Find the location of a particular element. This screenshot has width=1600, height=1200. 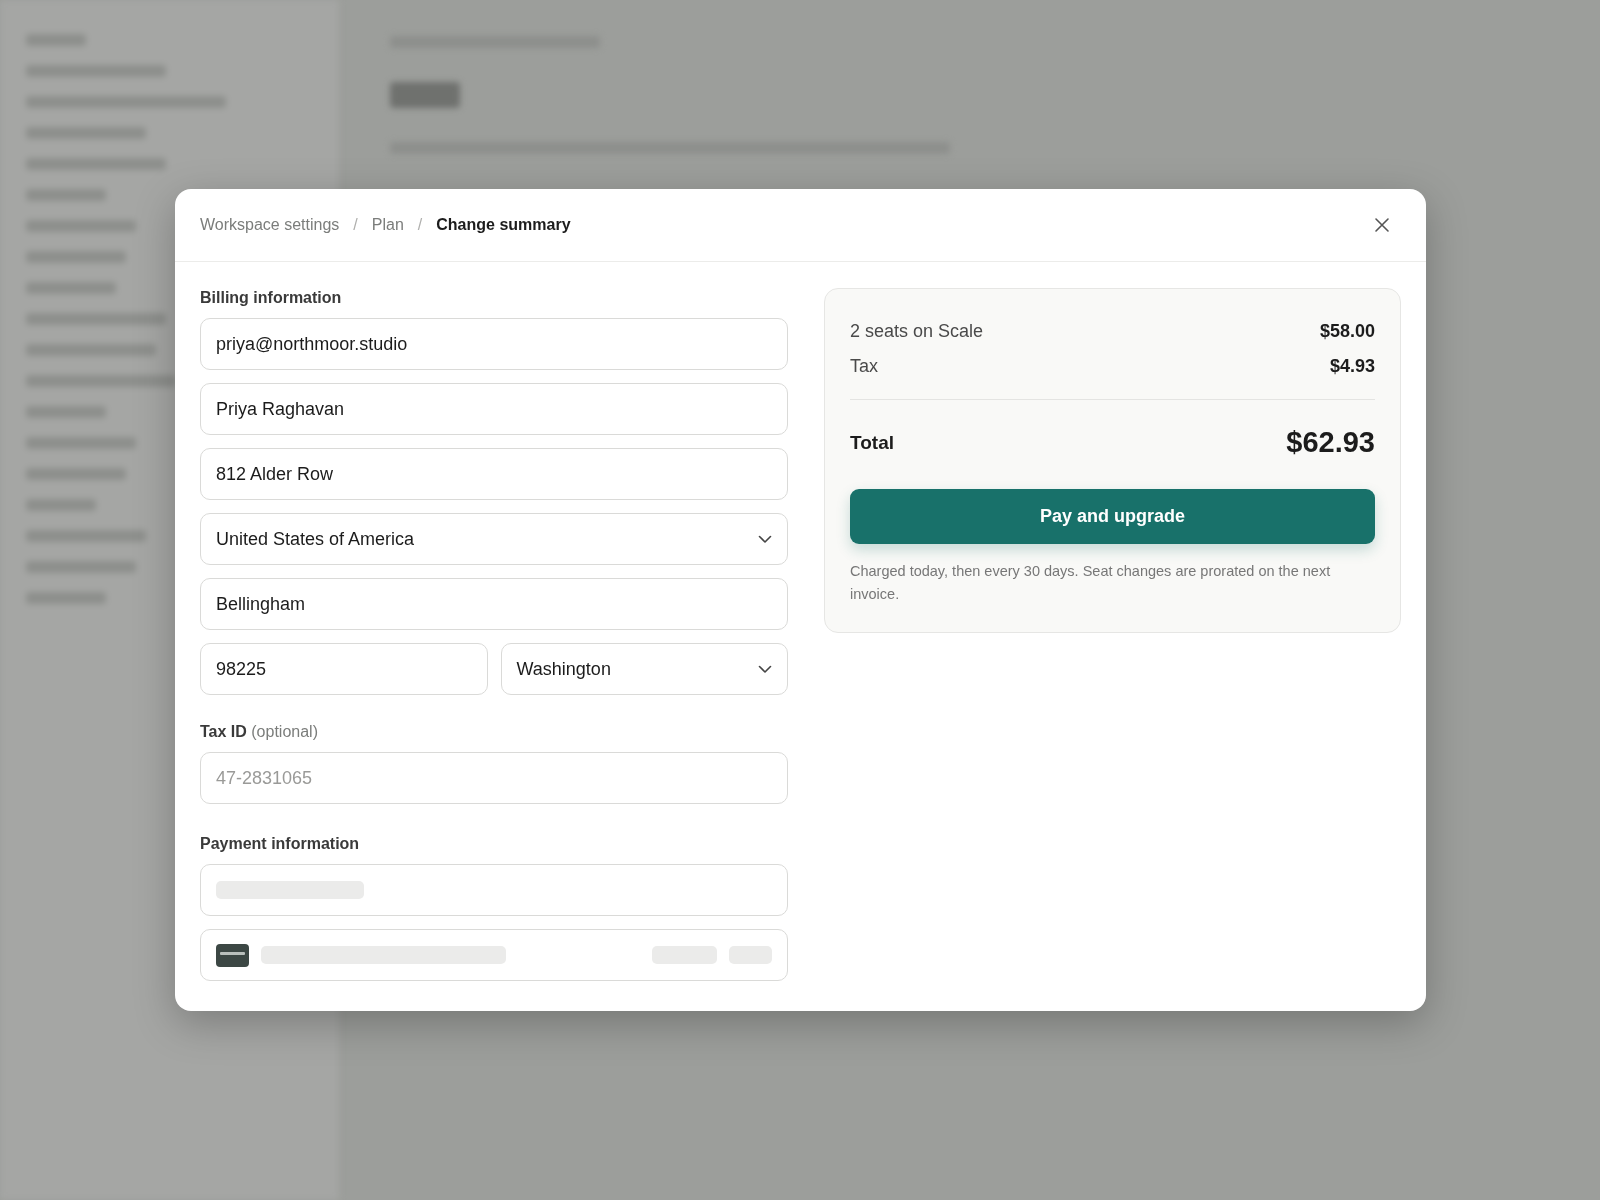

tax-id-field: 47-2831065 is located at coordinates (494, 778).